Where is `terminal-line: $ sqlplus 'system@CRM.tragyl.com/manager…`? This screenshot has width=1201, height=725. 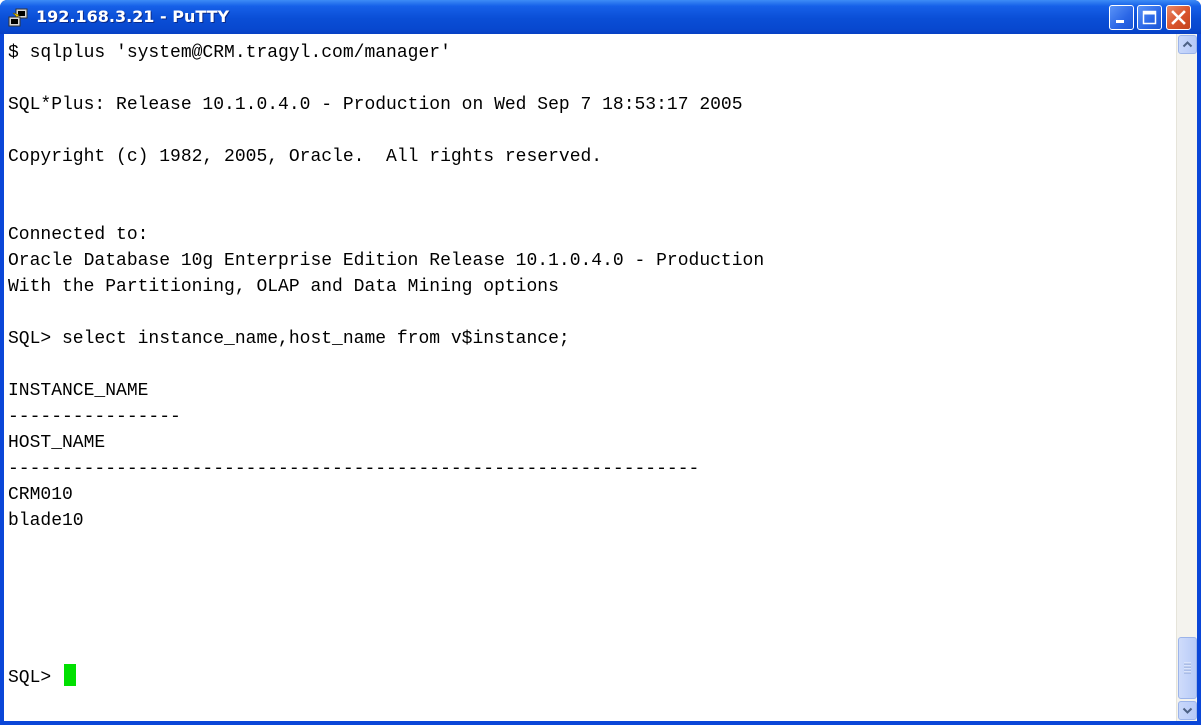 terminal-line: $ sqlplus 'system@CRM.tragyl.com/manager… is located at coordinates (229, 53).